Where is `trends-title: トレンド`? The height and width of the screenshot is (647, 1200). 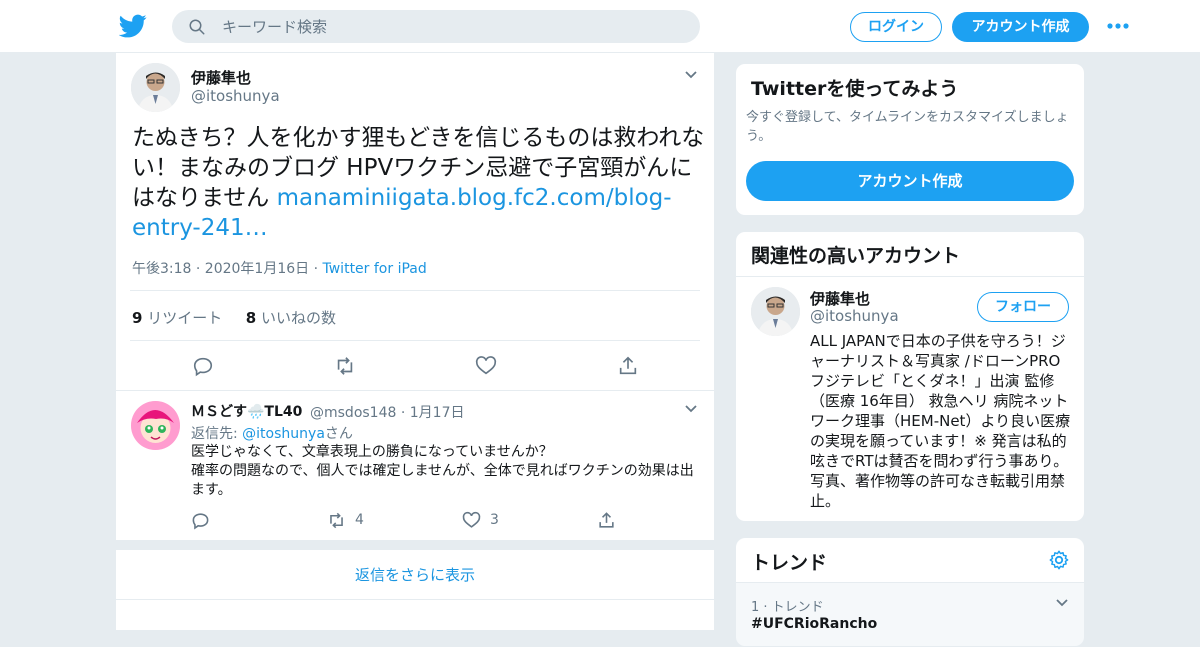 trends-title: トレンド is located at coordinates (789, 563).